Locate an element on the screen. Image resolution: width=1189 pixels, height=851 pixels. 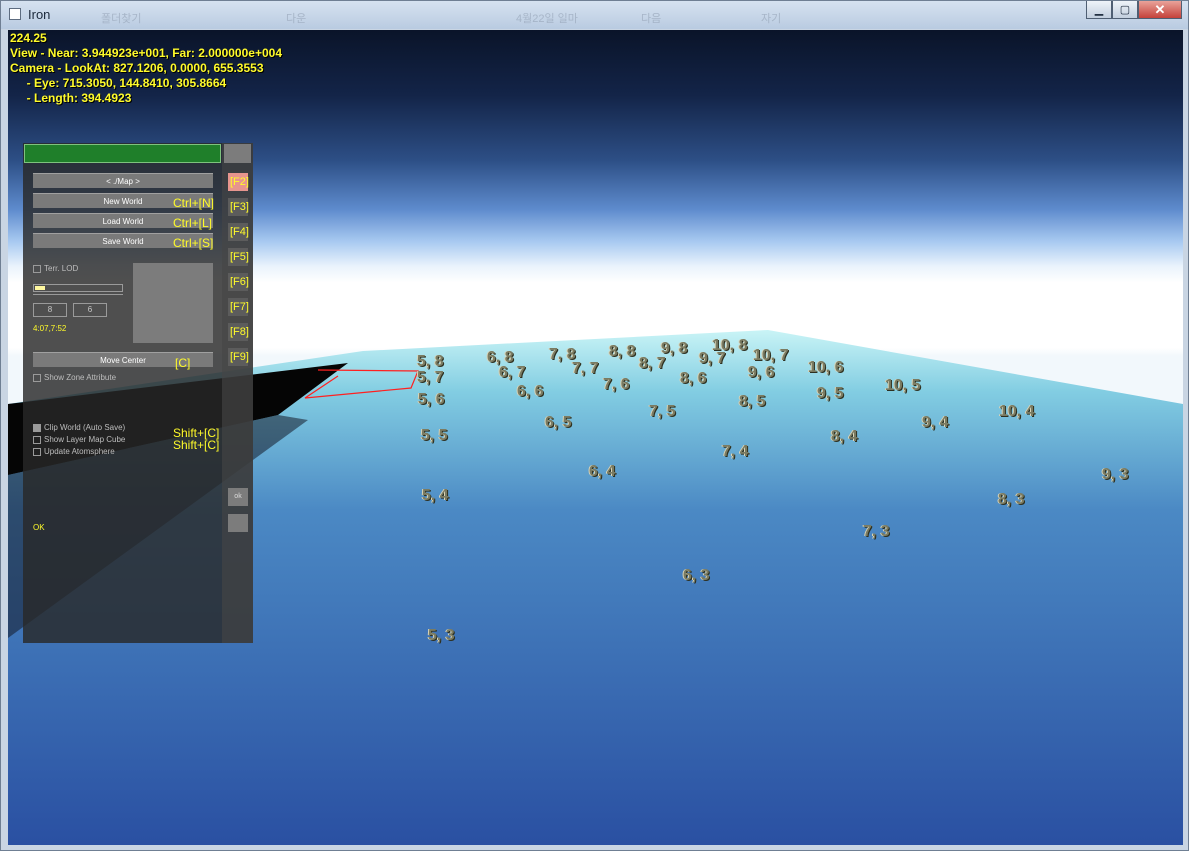
coords-readout: 4:07,7:52 is located at coordinates (50, 328).